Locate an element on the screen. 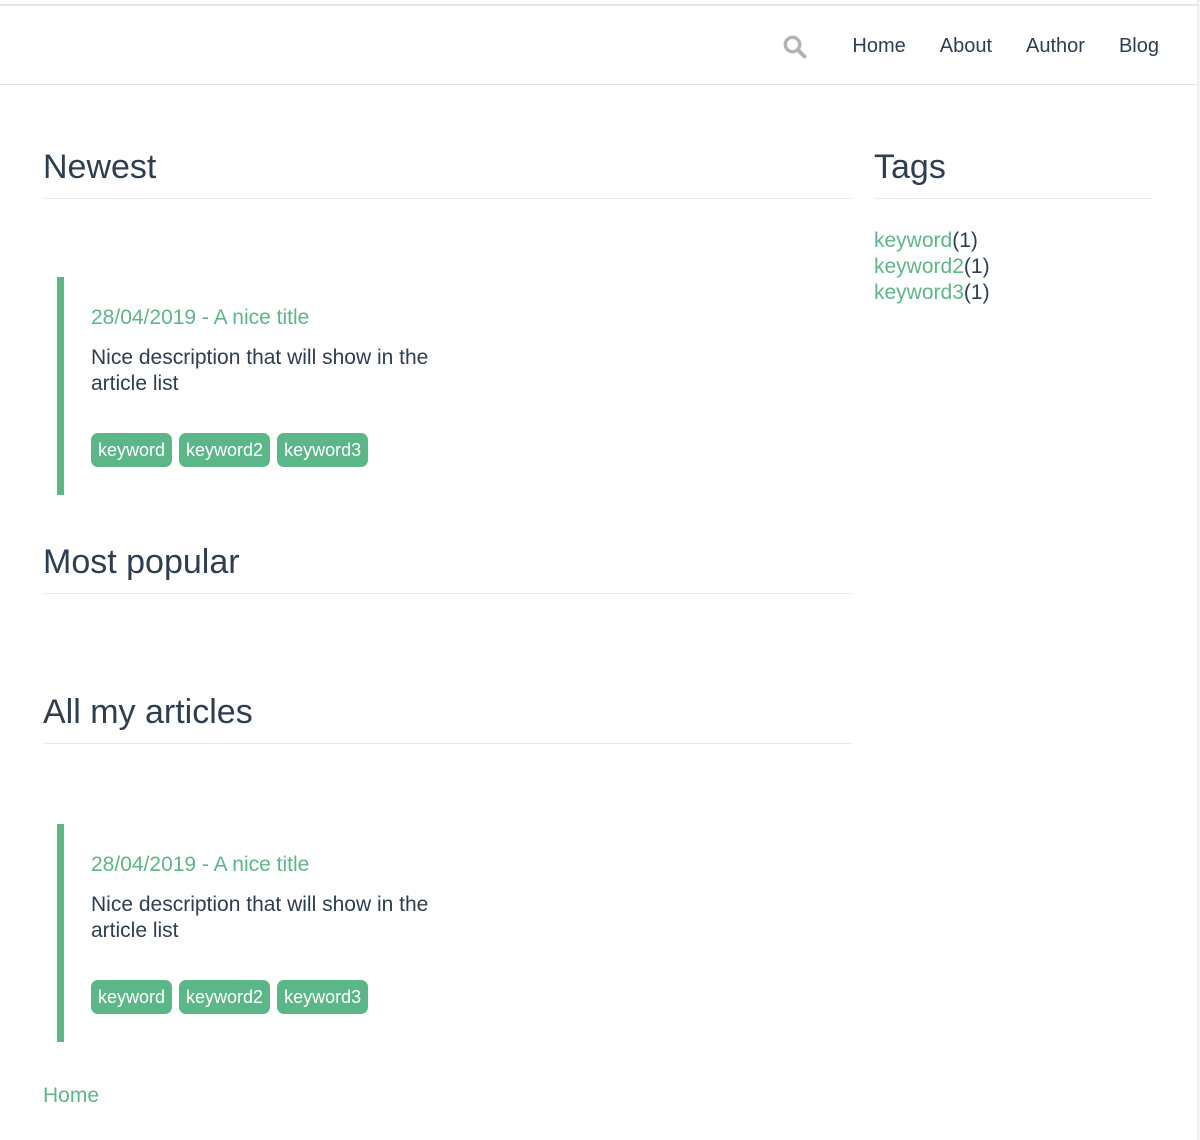 This screenshot has width=1200, height=1140. nav-about-link: About is located at coordinates (966, 46).